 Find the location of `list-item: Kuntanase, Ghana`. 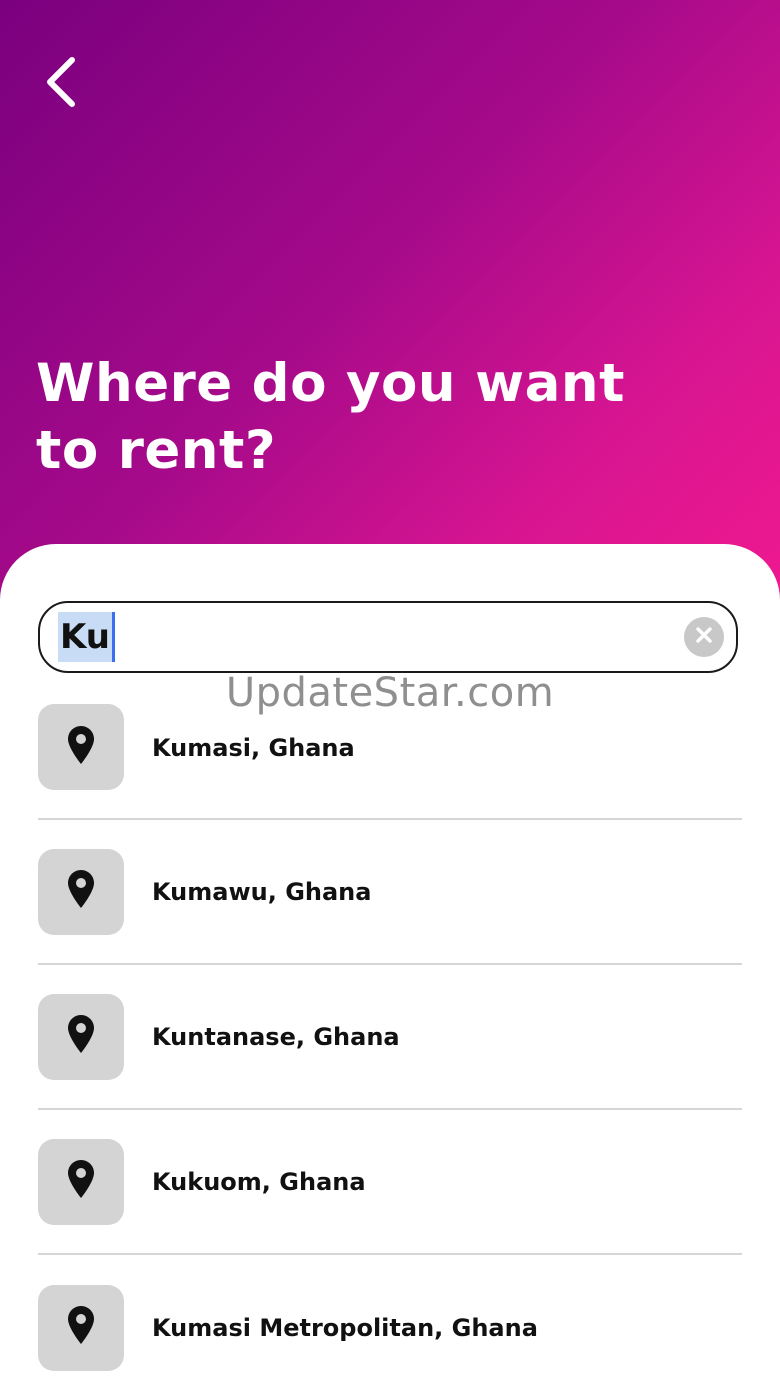

list-item: Kuntanase, Ghana is located at coordinates (390, 1037).